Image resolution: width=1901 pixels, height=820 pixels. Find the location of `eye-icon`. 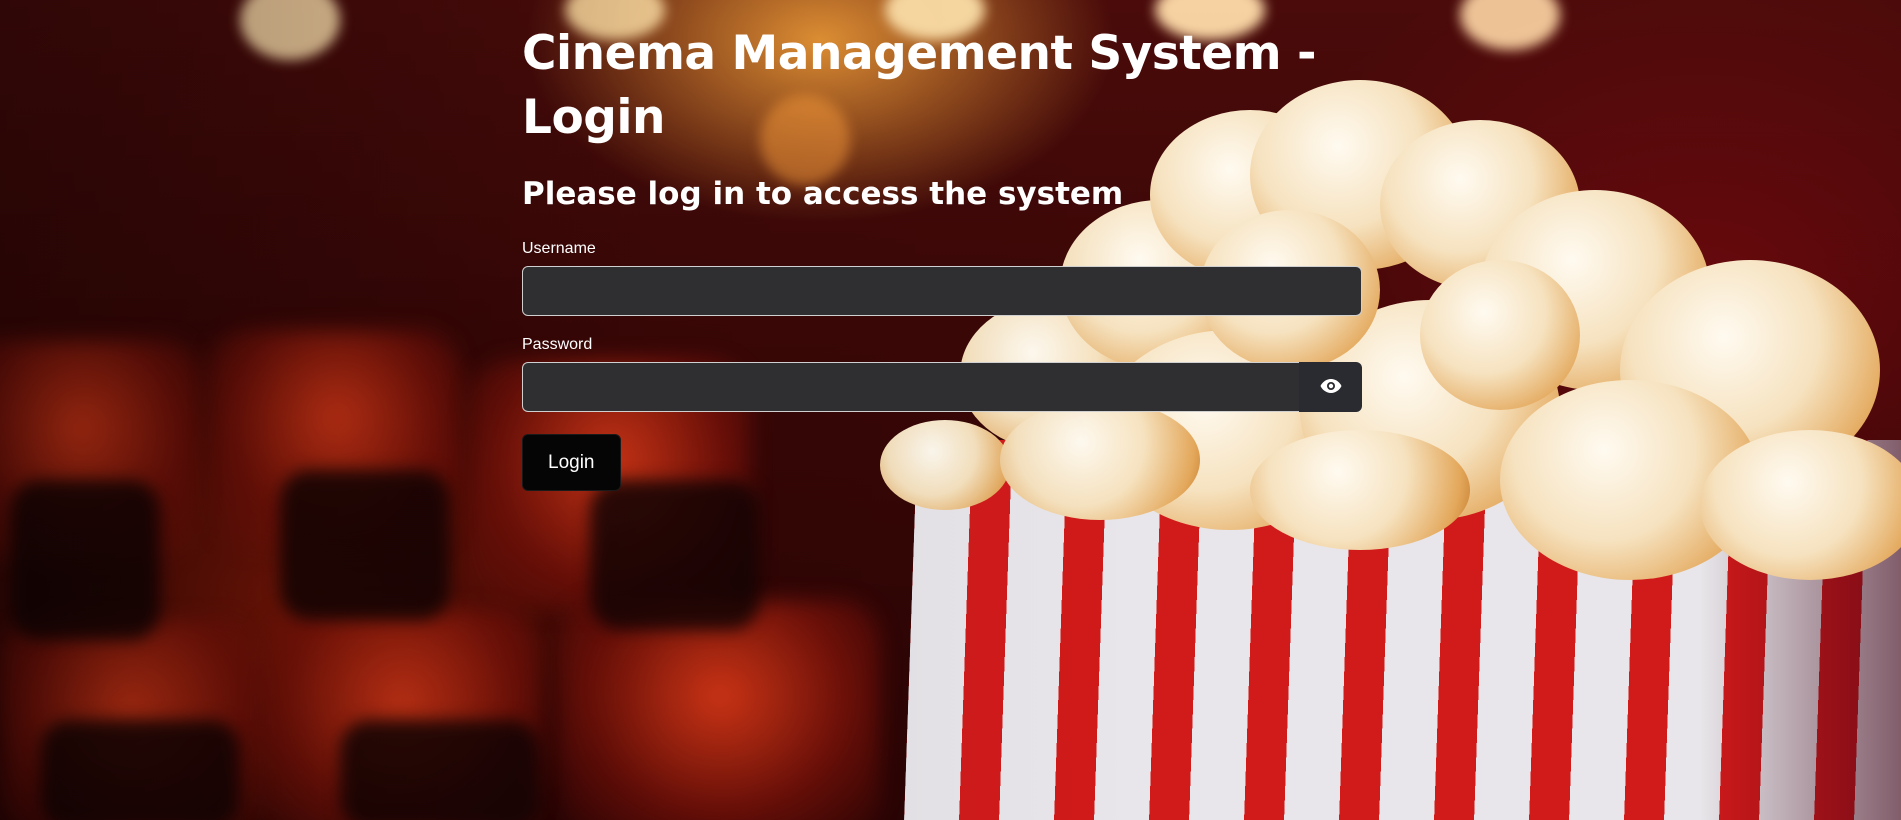

eye-icon is located at coordinates (1331, 387).